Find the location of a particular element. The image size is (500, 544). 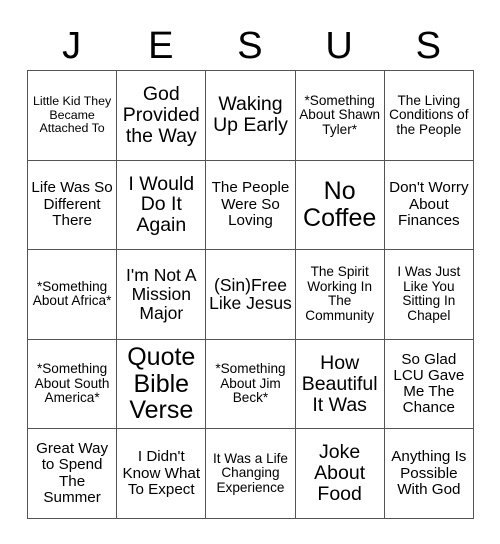

bingo-cell: (Sin)Free Like Jesus is located at coordinates (250, 294).